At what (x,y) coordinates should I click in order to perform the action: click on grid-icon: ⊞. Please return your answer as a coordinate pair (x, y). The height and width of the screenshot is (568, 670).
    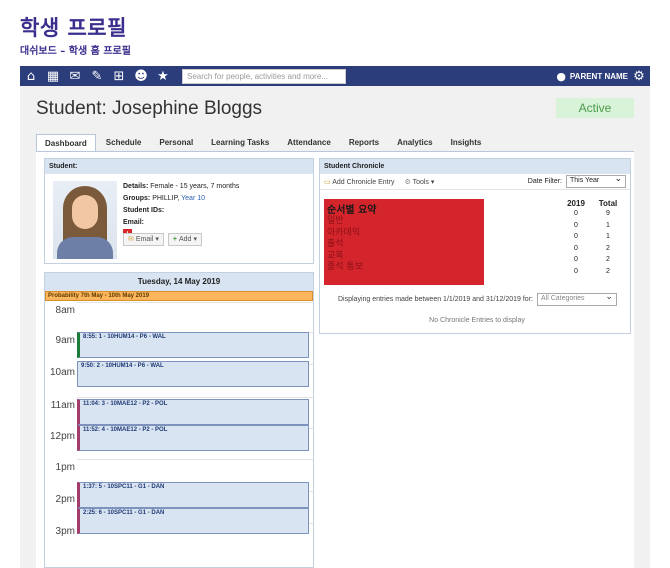
    Looking at the image, I should click on (119, 76).